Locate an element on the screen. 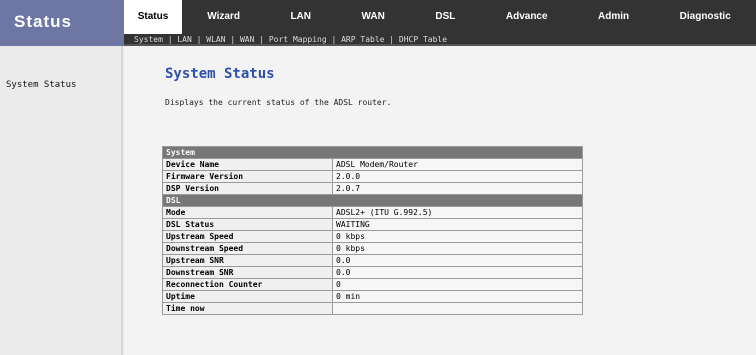 The height and width of the screenshot is (355, 756). table-row: DSL Status WAITING is located at coordinates (372, 224).